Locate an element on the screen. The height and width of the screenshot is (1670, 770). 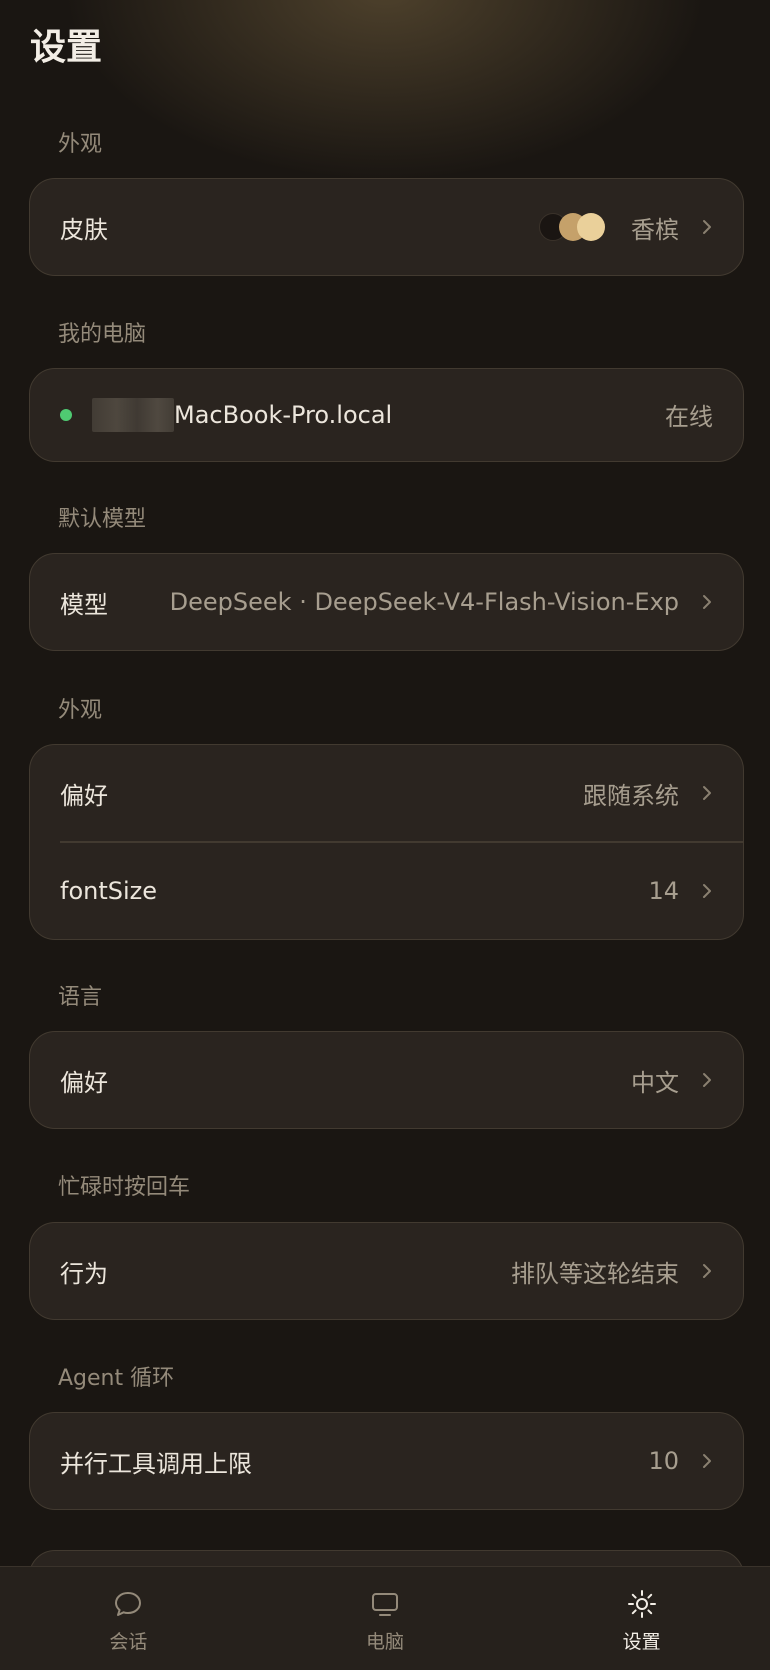
language-pref-value: 中文 is located at coordinates (655, 1082).